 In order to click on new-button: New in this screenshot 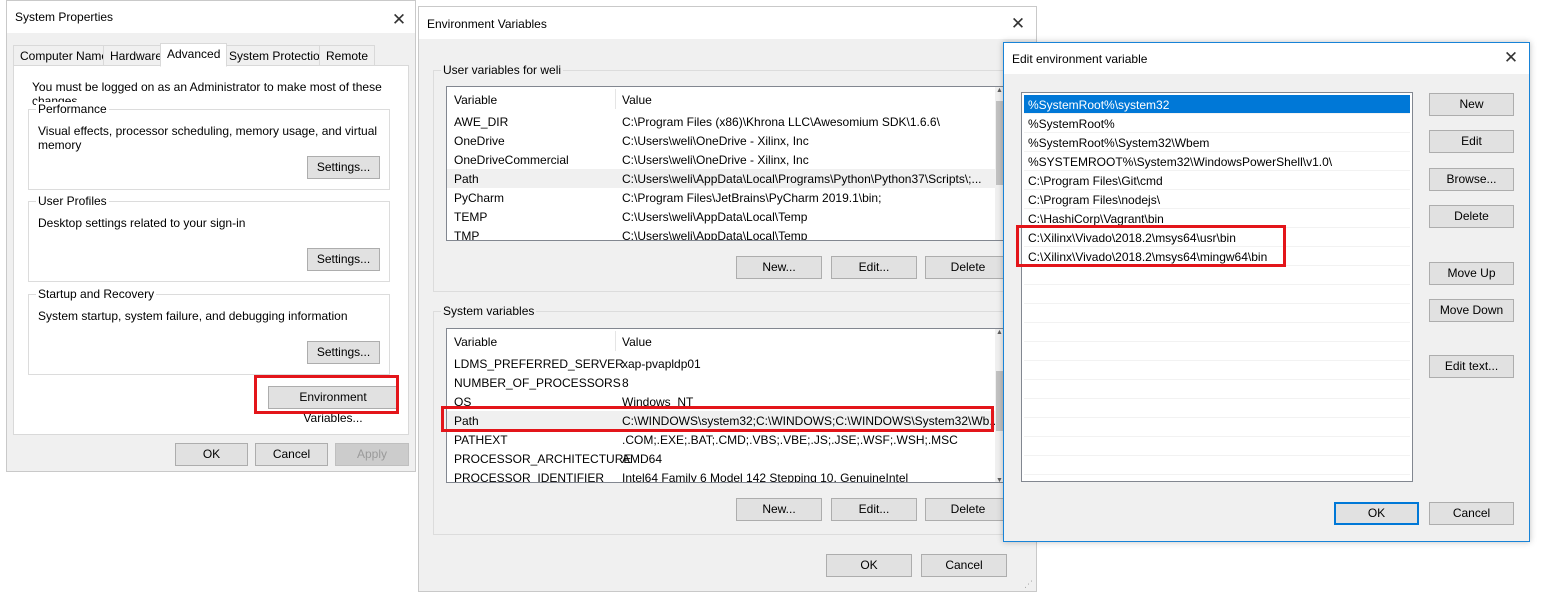, I will do `click(1471, 104)`.